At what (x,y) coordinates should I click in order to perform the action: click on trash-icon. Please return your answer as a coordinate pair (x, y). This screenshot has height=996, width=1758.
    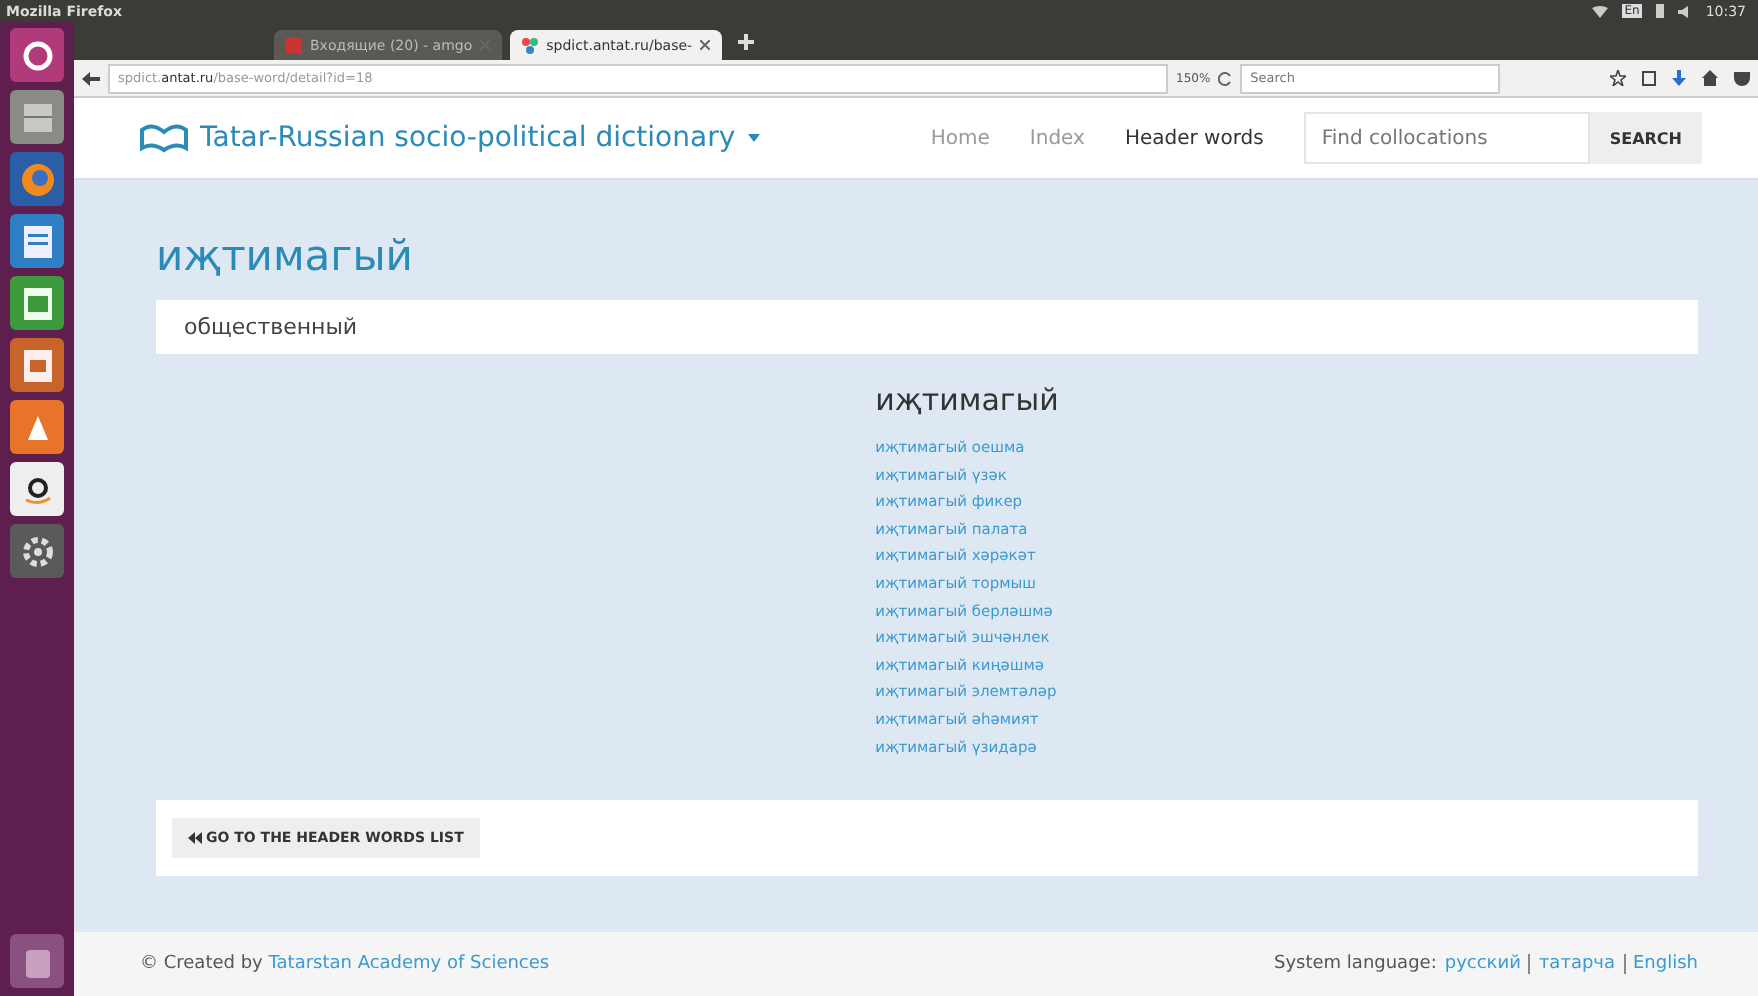
    Looking at the image, I should click on (37, 961).